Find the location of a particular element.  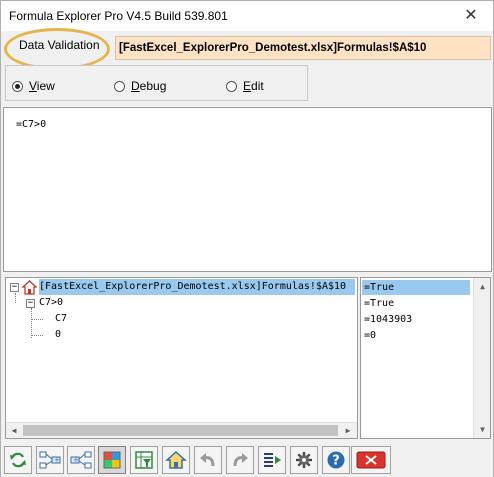

scroll-left-arrow-icon: ◀ is located at coordinates (14, 431).